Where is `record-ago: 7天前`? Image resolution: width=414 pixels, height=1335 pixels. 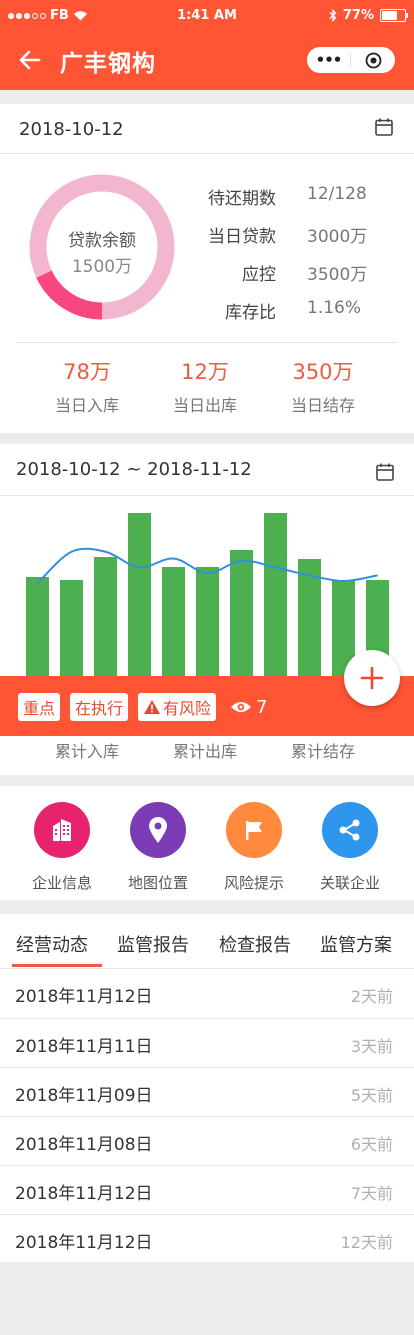 record-ago: 7天前 is located at coordinates (371, 1193).